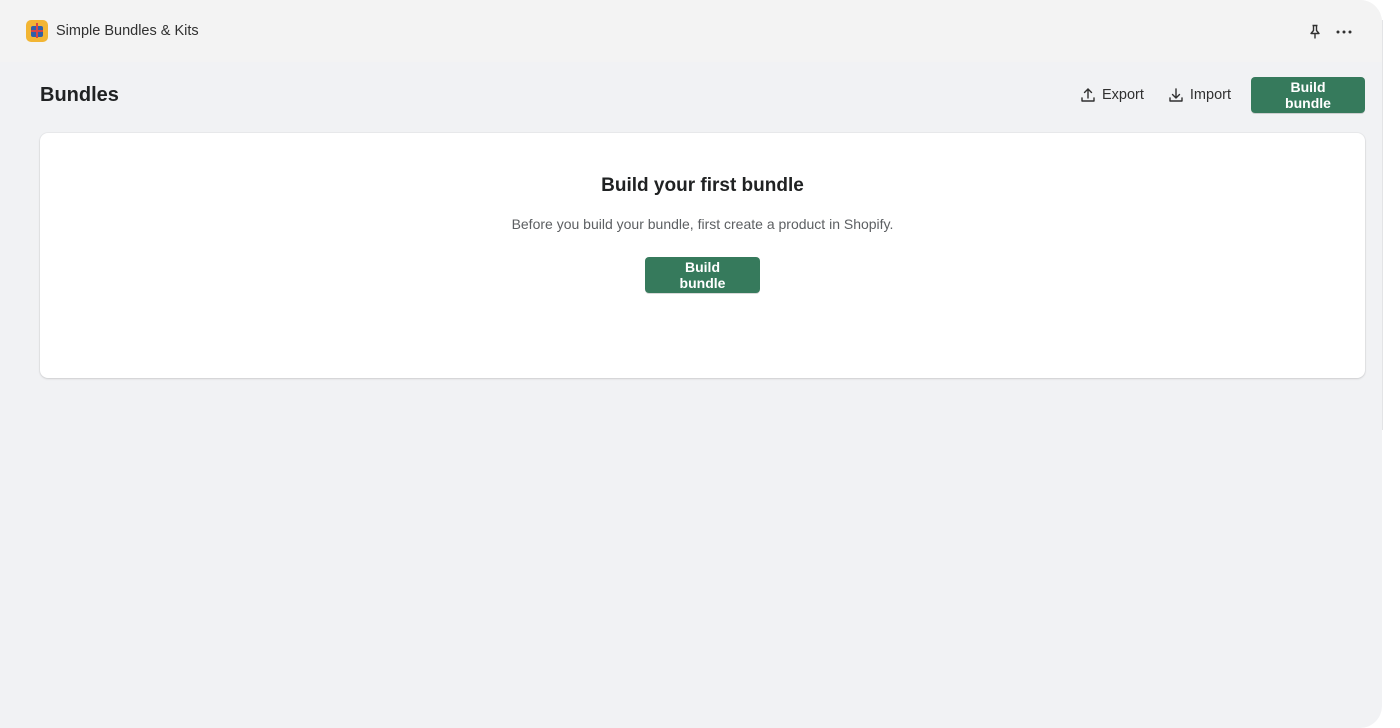 The width and height of the screenshot is (1400, 728). I want to click on build-bundle-button: Build bundle, so click(1308, 95).